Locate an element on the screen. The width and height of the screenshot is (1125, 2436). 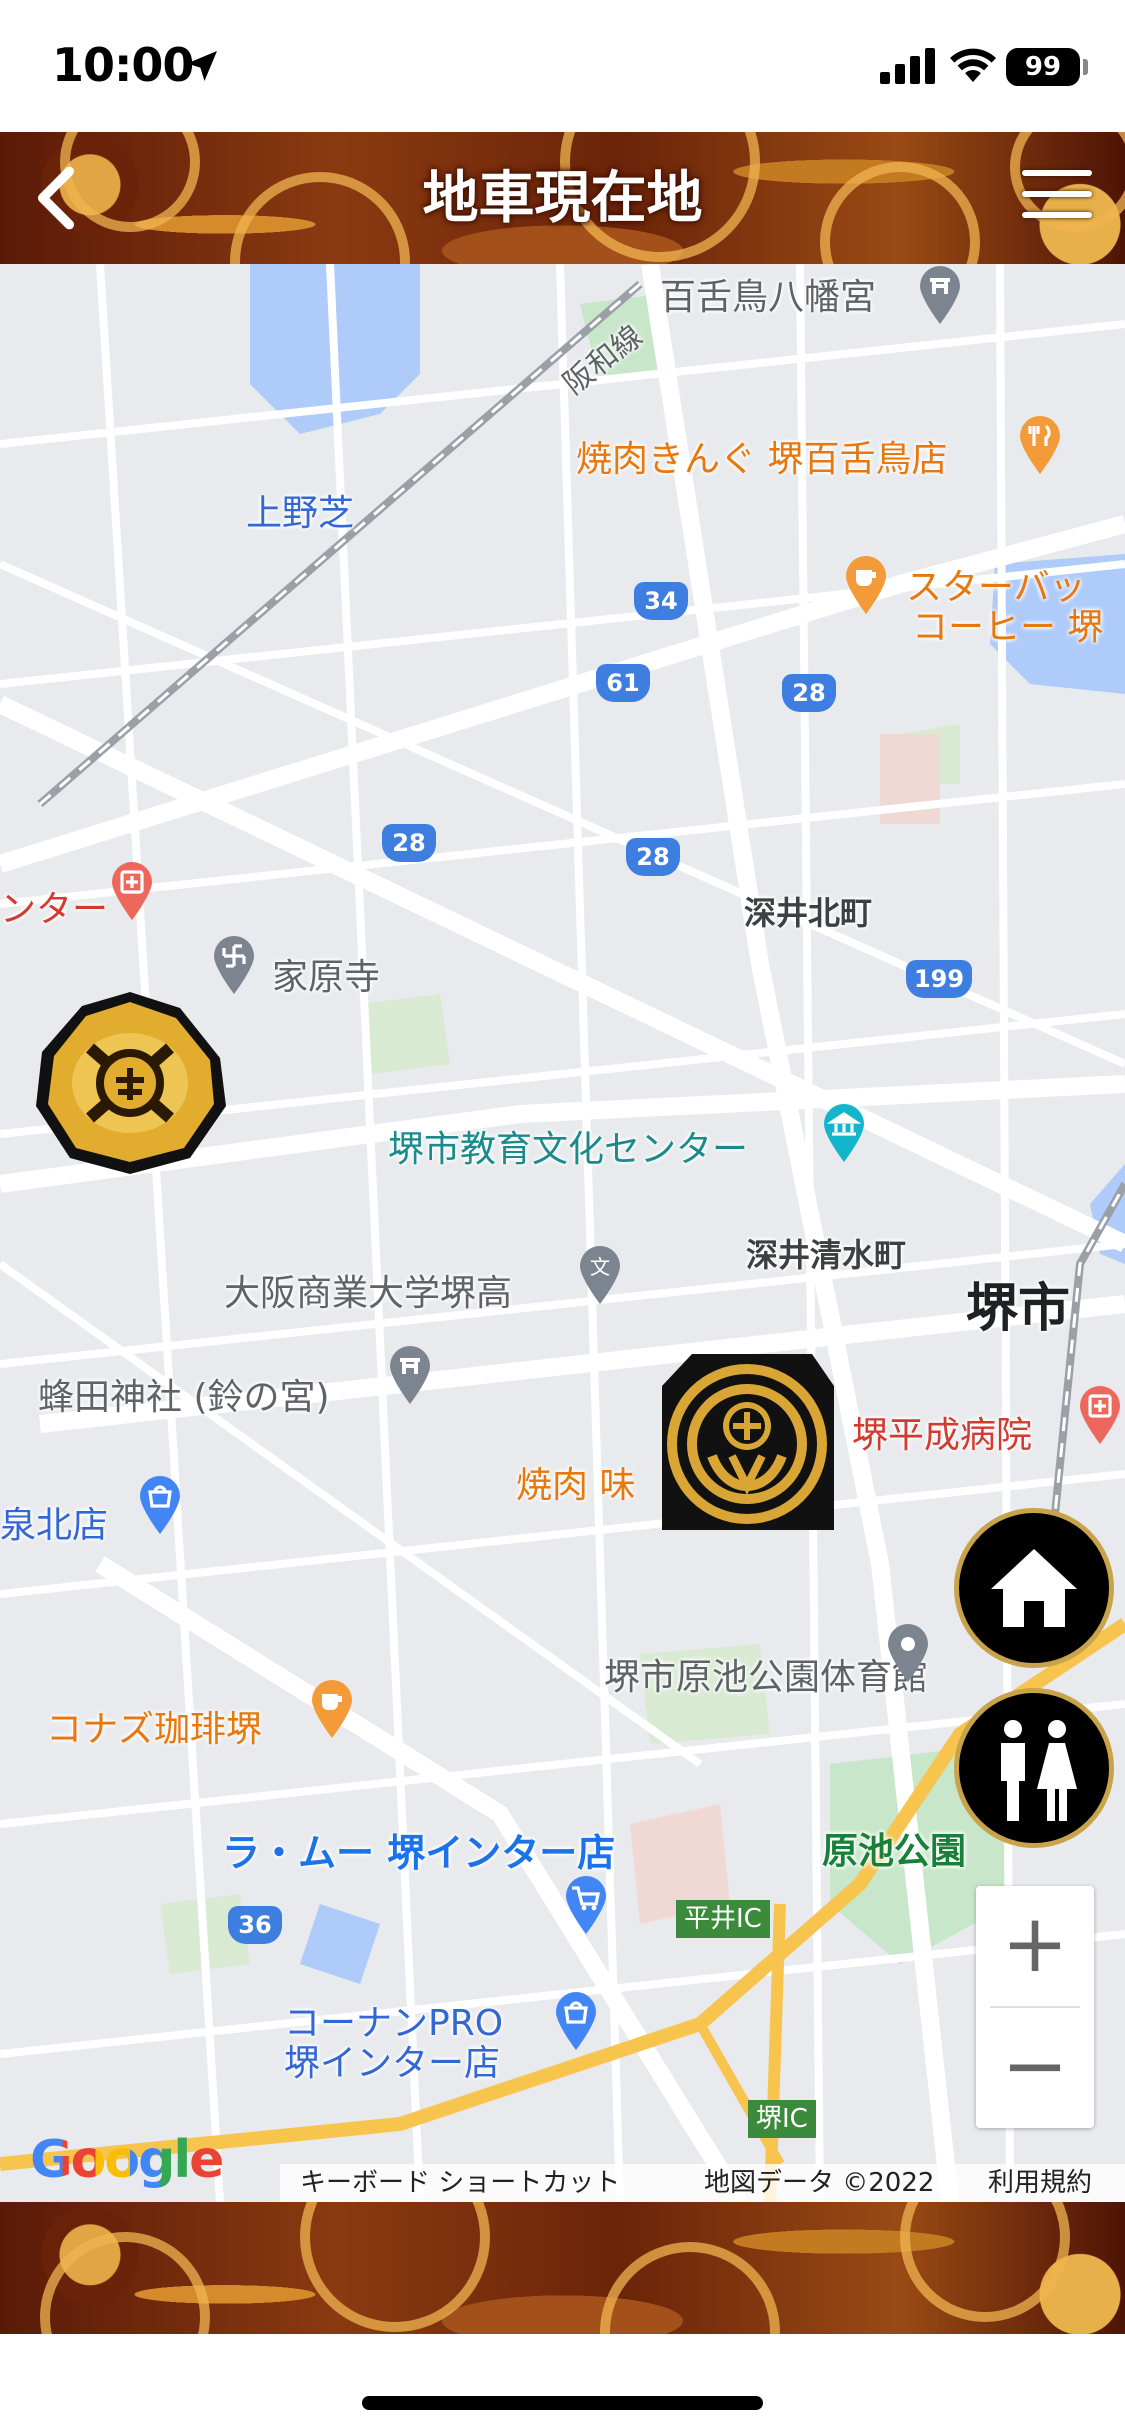
restroom-button is located at coordinates (1034, 1768).